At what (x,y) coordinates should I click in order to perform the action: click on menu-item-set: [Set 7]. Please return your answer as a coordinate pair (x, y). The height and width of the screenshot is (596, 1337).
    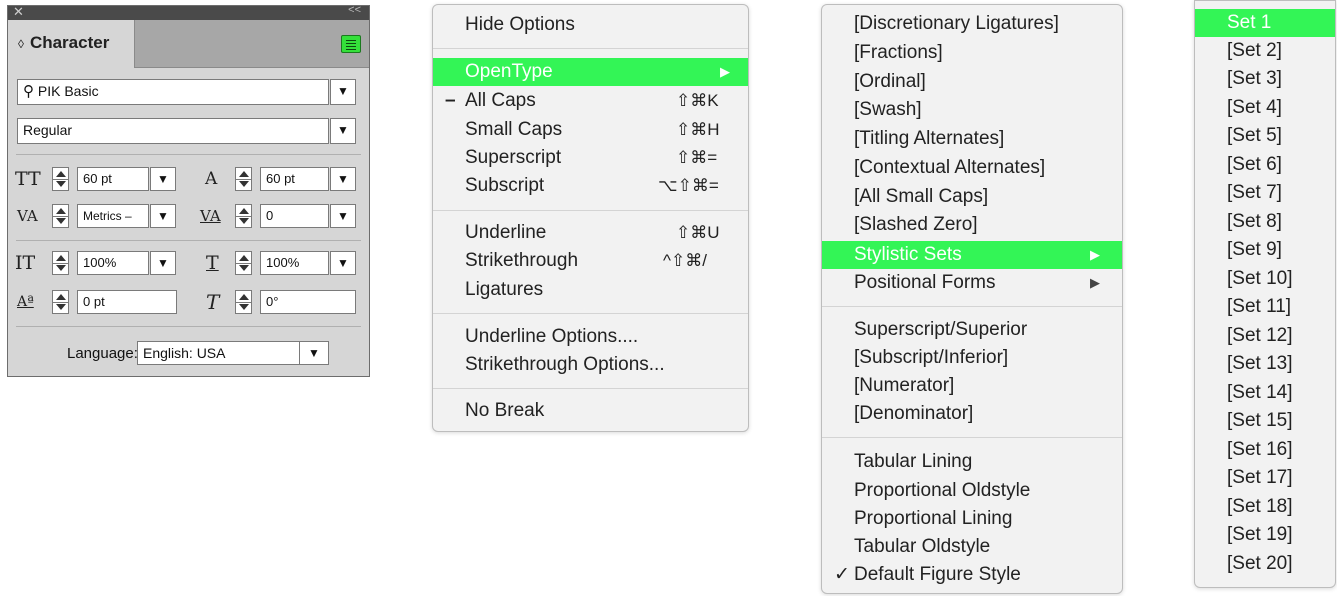
    Looking at the image, I should click on (1265, 193).